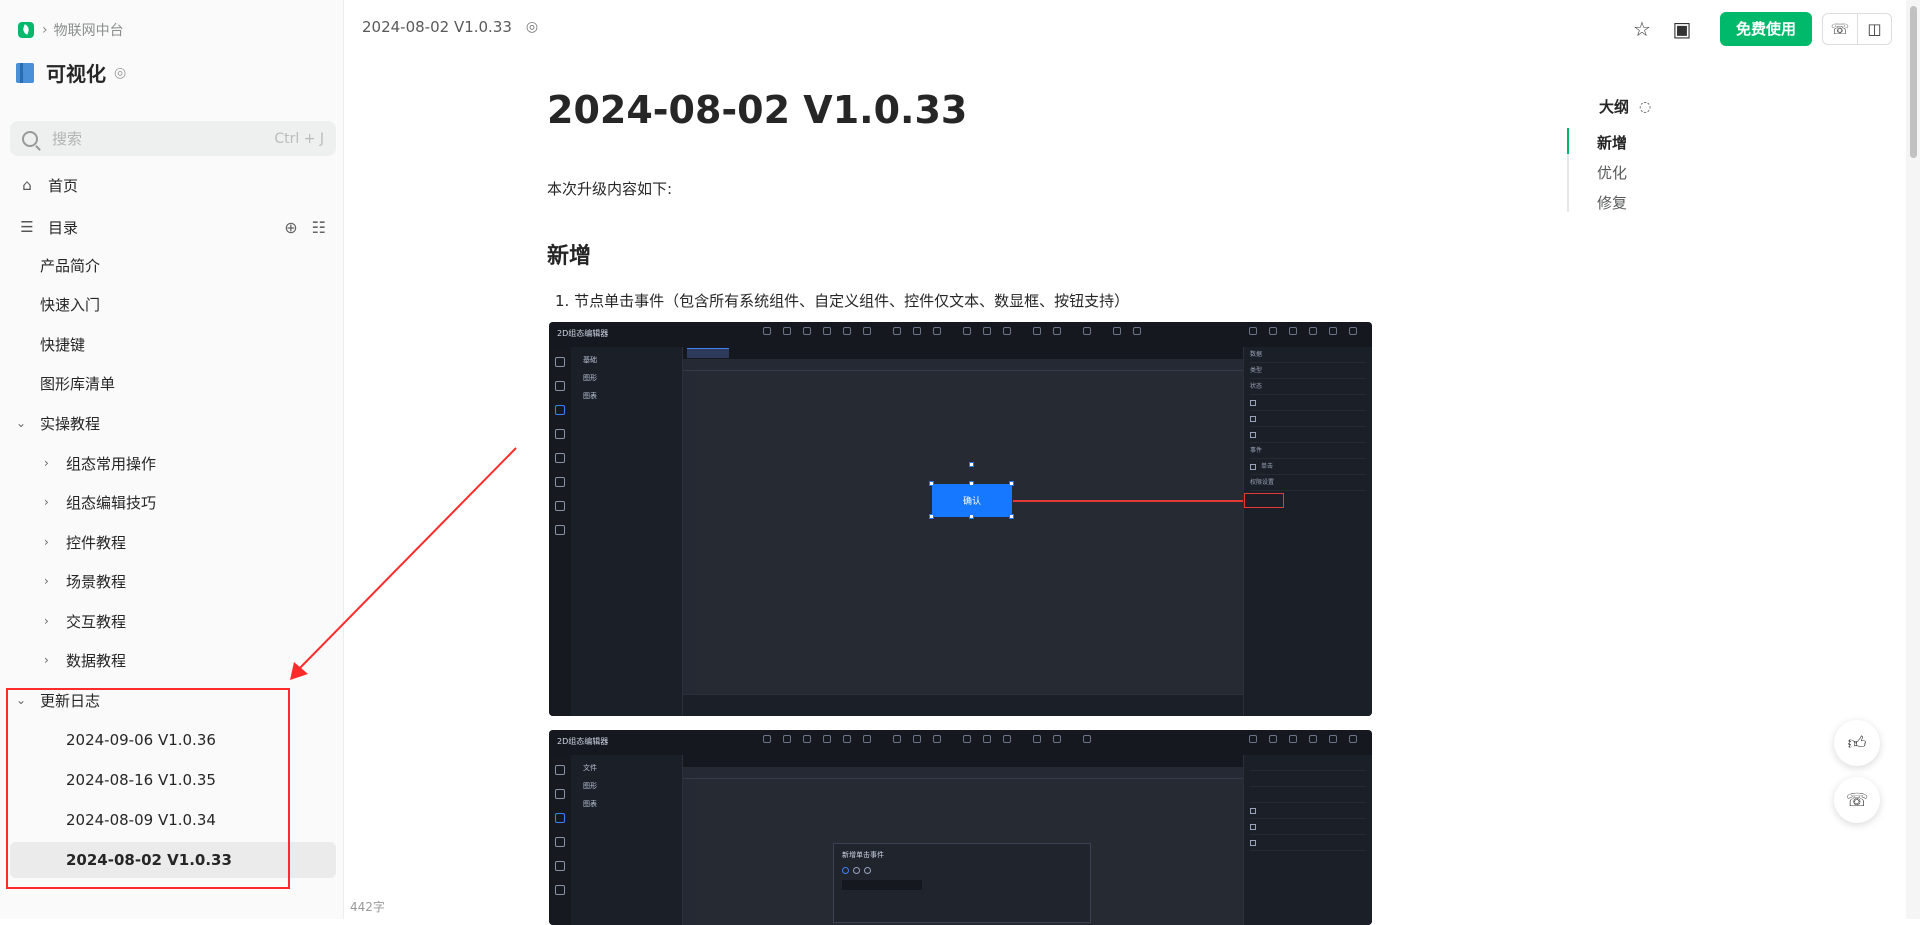  What do you see at coordinates (1612, 142) in the screenshot?
I see `outline-item-new: 新增` at bounding box center [1612, 142].